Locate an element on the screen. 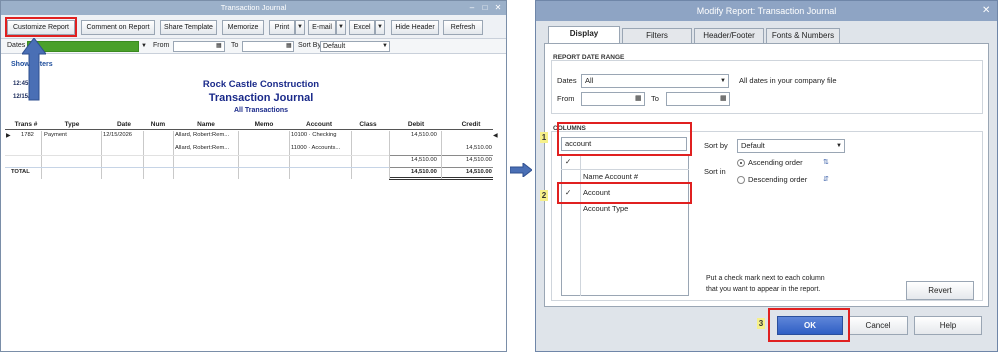 This screenshot has height=352, width=998. list-header-check-icon: ✓ is located at coordinates (568, 161).